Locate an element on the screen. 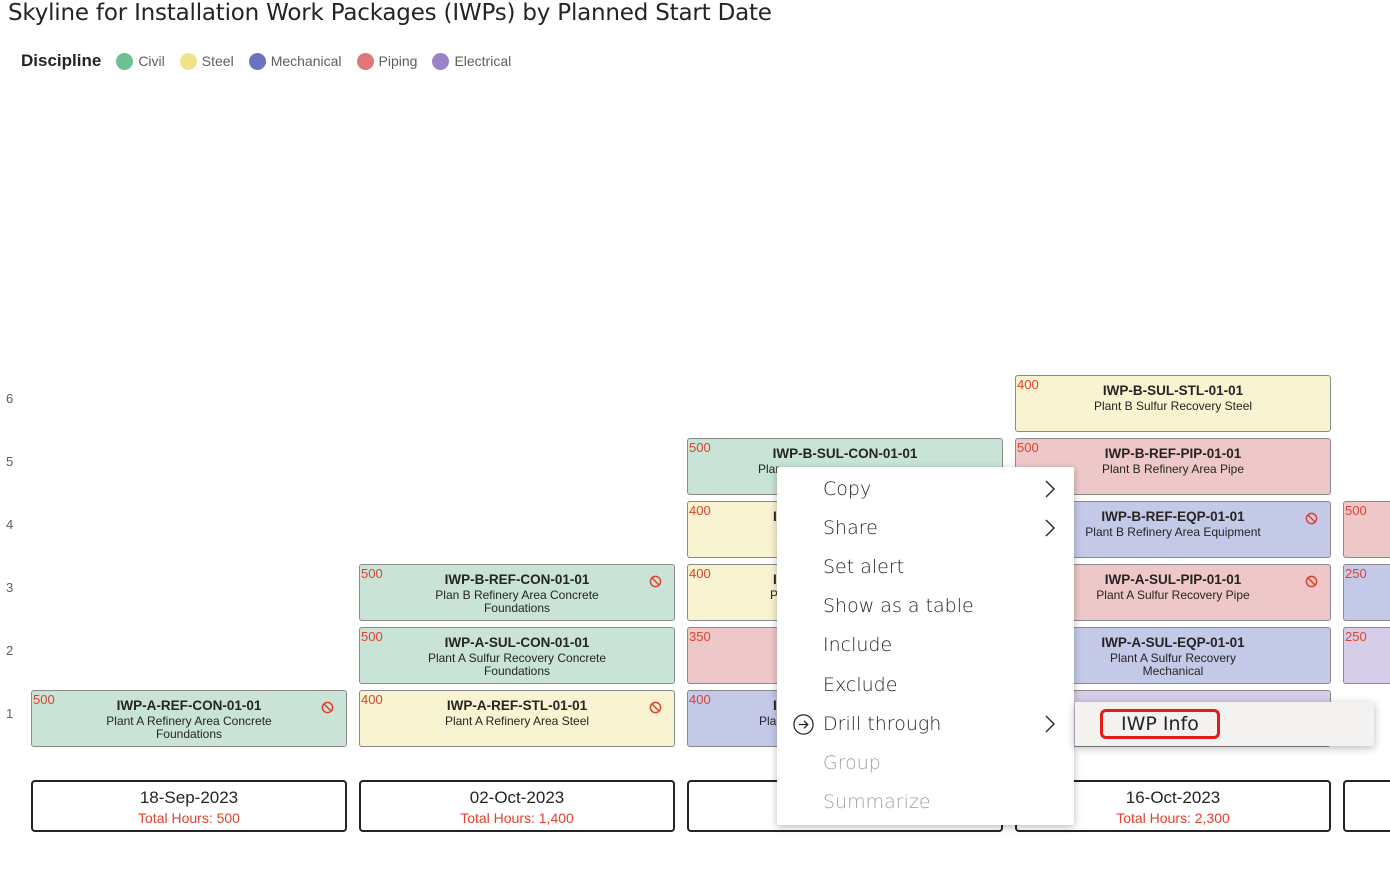 The image size is (1390, 893). date-box: 18-Sep-2023 Total Hours: 500 is located at coordinates (189, 806).